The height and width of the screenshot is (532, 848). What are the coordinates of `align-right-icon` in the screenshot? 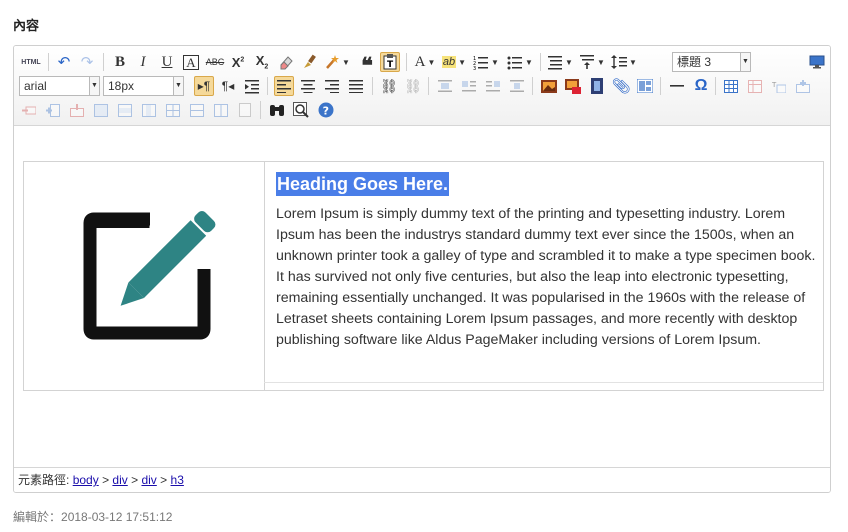 It's located at (332, 86).